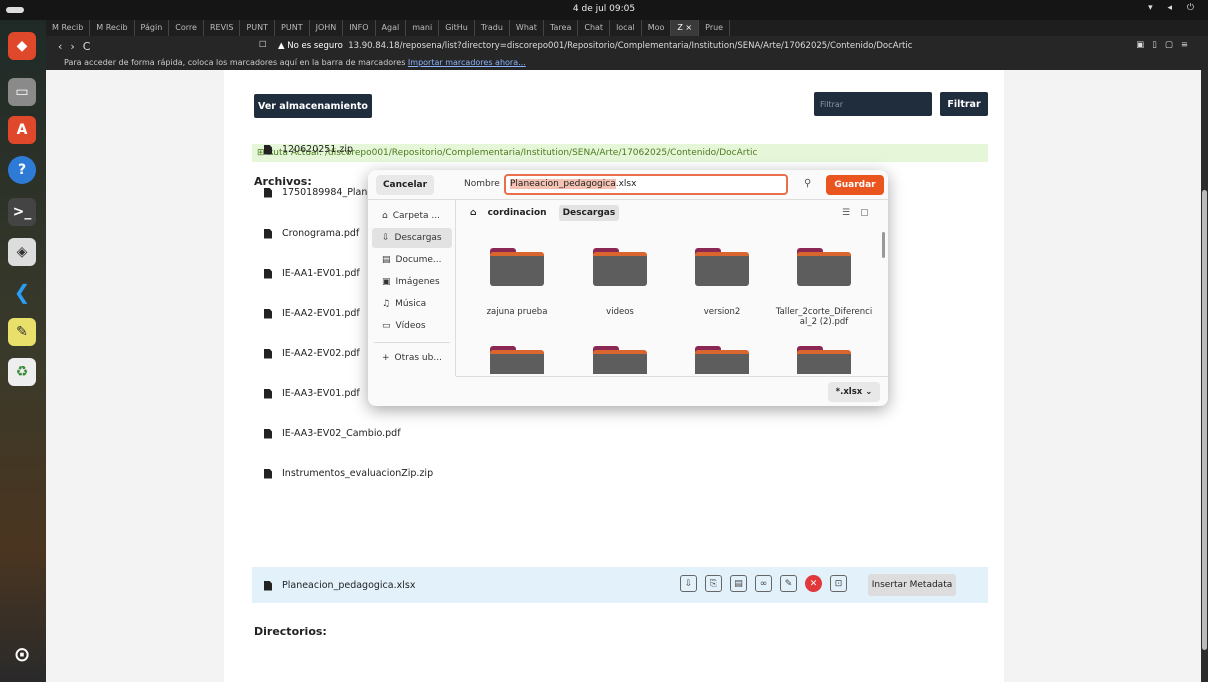  I want to click on browser-tab: Chat, so click(594, 28).